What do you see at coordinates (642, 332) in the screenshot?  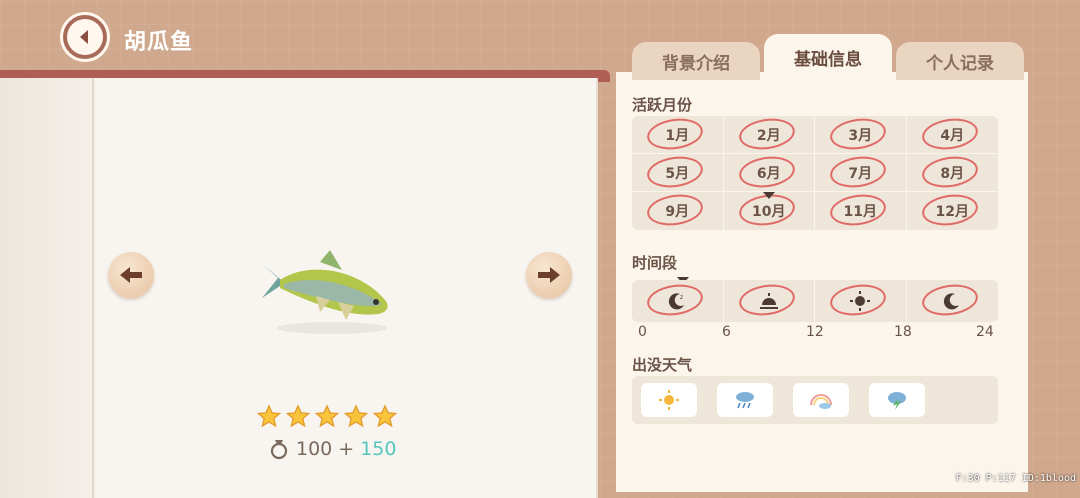 I see `time-tick: 0` at bounding box center [642, 332].